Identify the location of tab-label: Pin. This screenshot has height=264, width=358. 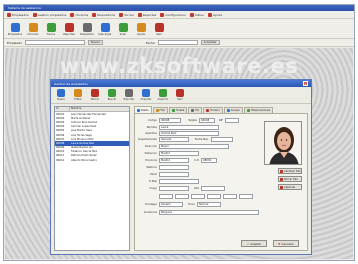
(197, 110).